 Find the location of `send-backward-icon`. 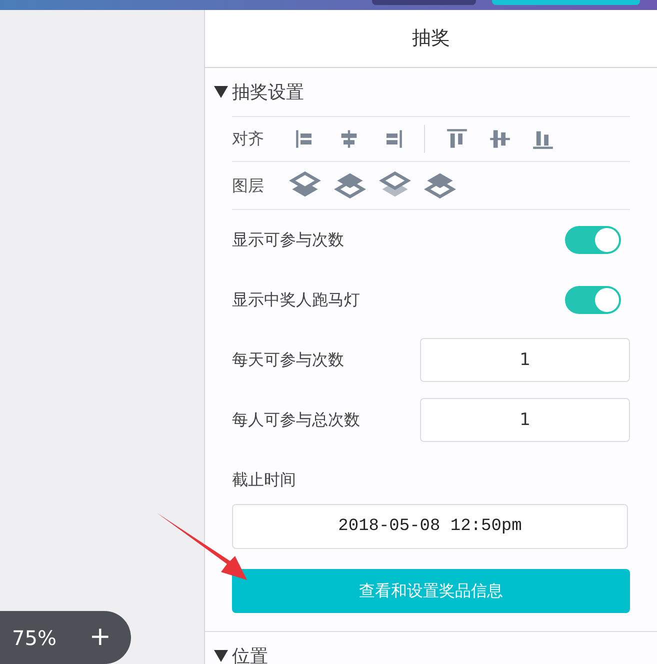

send-backward-icon is located at coordinates (350, 185).